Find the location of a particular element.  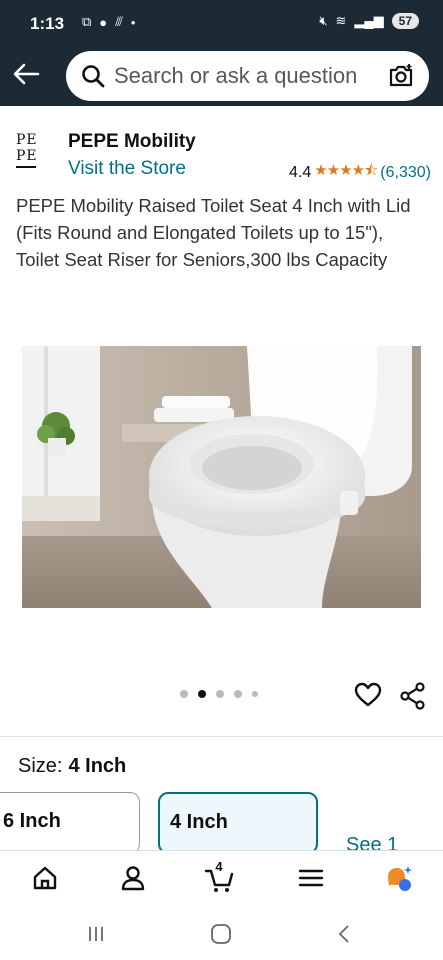

carousel-dots is located at coordinates (219, 694).